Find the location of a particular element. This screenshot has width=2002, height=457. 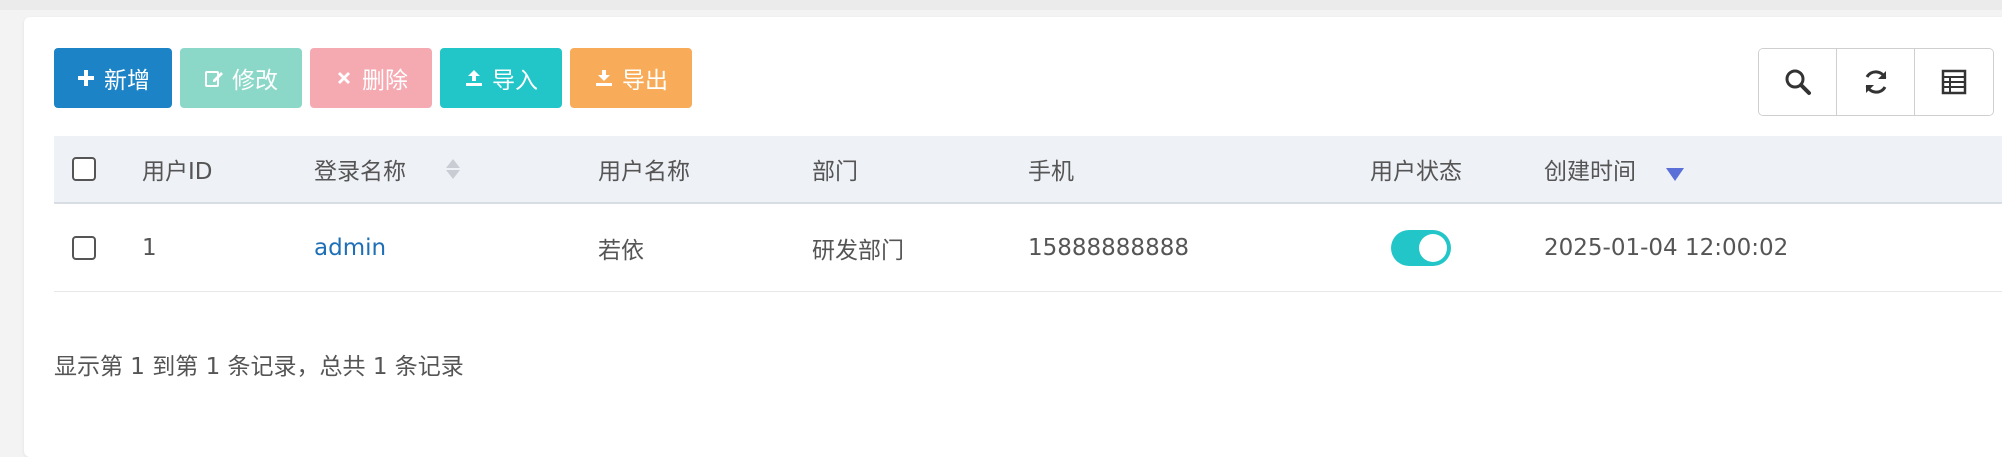

row-checkbox is located at coordinates (84, 247).